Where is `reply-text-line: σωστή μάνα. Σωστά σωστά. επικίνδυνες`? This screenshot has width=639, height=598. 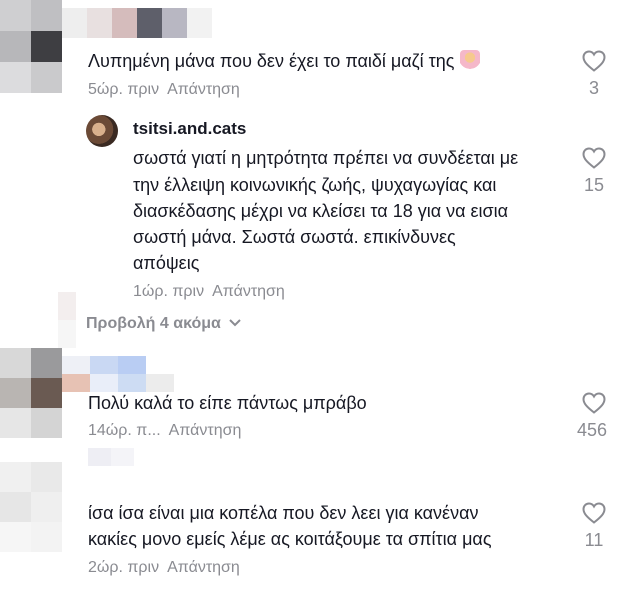
reply-text-line: σωστή μάνα. Σωστά σωστά. επικίνδυνες is located at coordinates (294, 237).